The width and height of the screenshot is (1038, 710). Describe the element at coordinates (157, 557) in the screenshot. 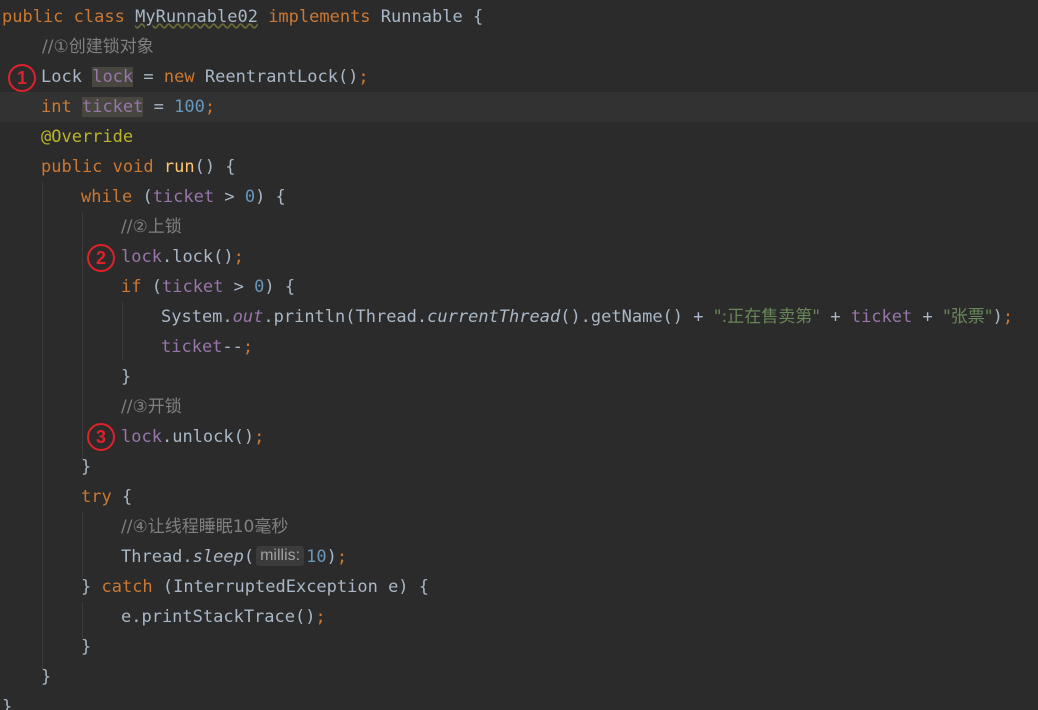

I see `class-ref: Thread.` at that location.